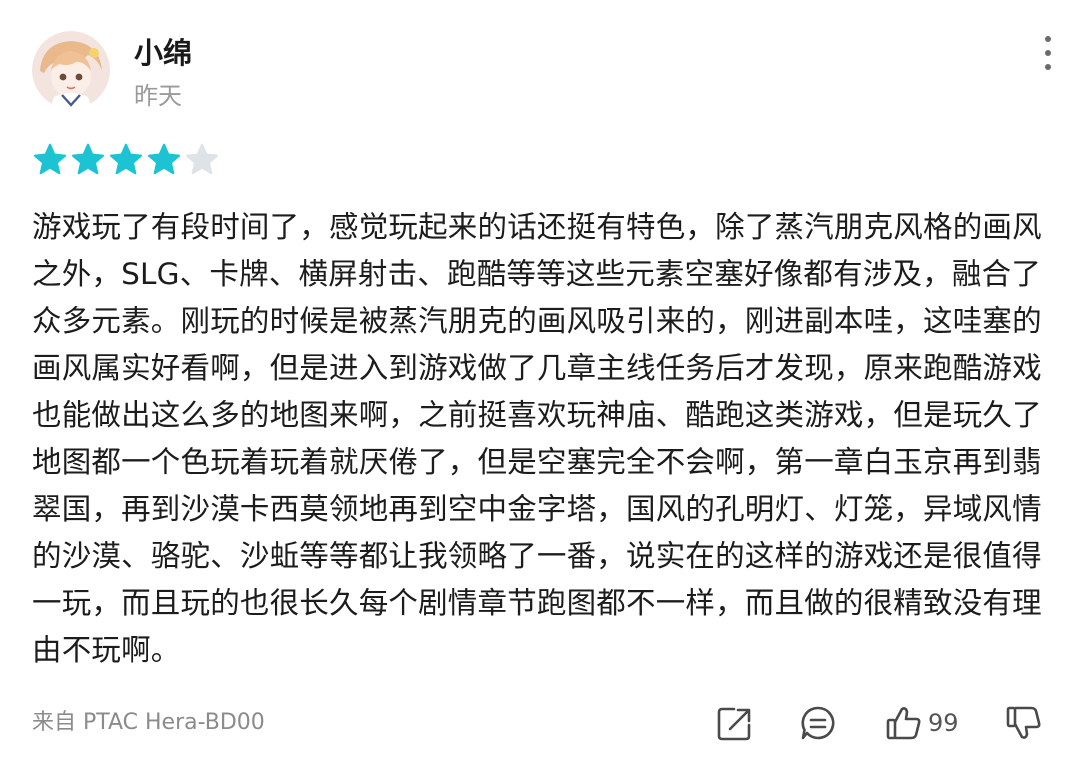 The height and width of the screenshot is (777, 1080). I want to click on device-info: 来自 PTAC Hera-BD00, so click(148, 722).